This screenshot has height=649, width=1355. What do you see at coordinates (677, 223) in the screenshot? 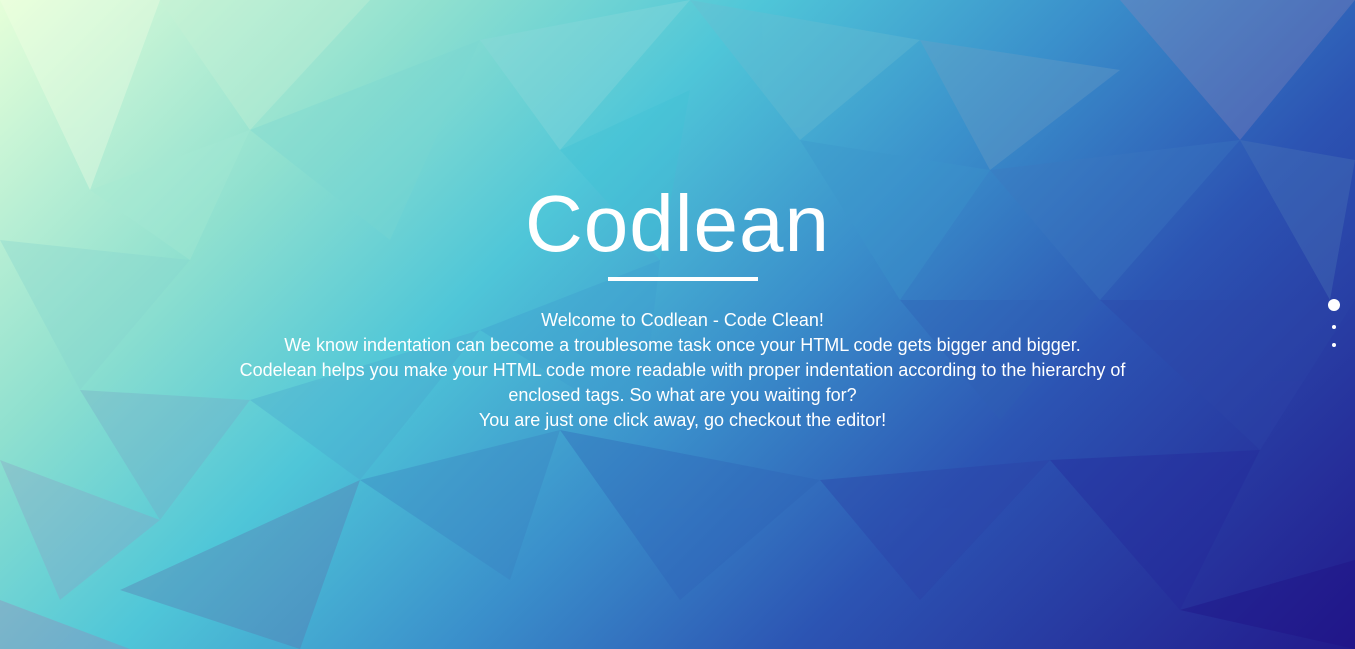
I see `page-title: Codlean` at bounding box center [677, 223].